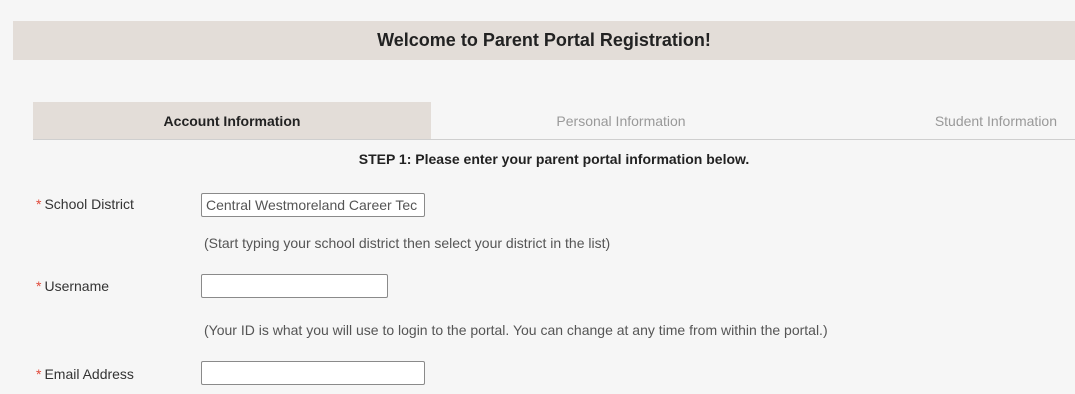 This screenshot has width=1075, height=394. I want to click on tab-student-information: Student Information, so click(979, 120).